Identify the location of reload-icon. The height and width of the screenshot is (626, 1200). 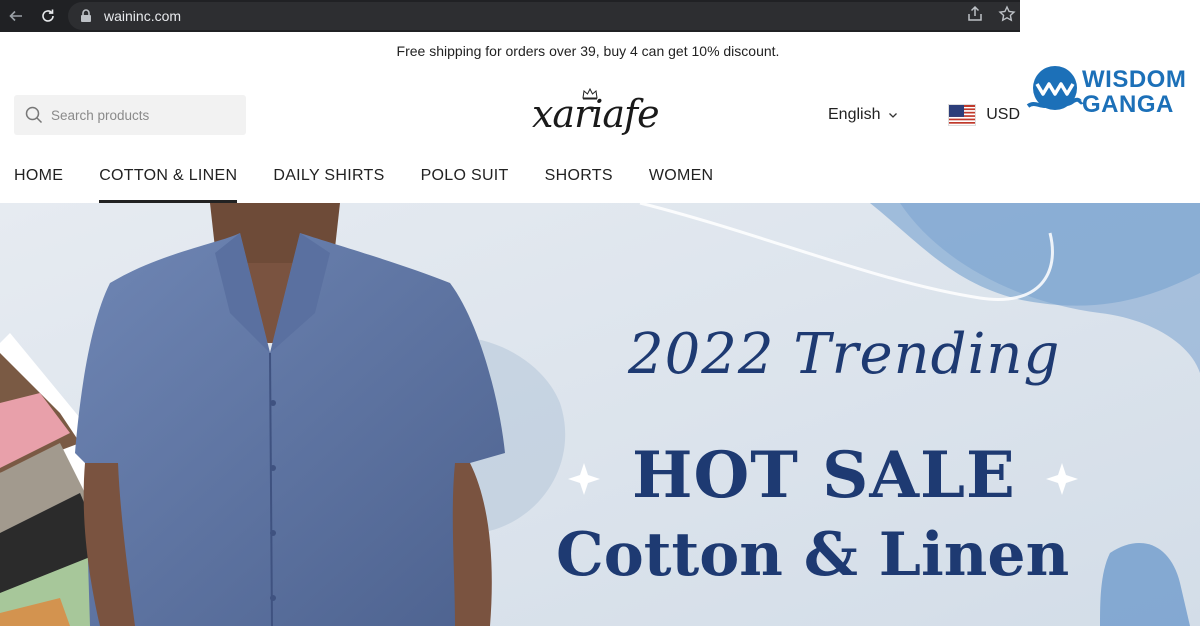
(48, 16).